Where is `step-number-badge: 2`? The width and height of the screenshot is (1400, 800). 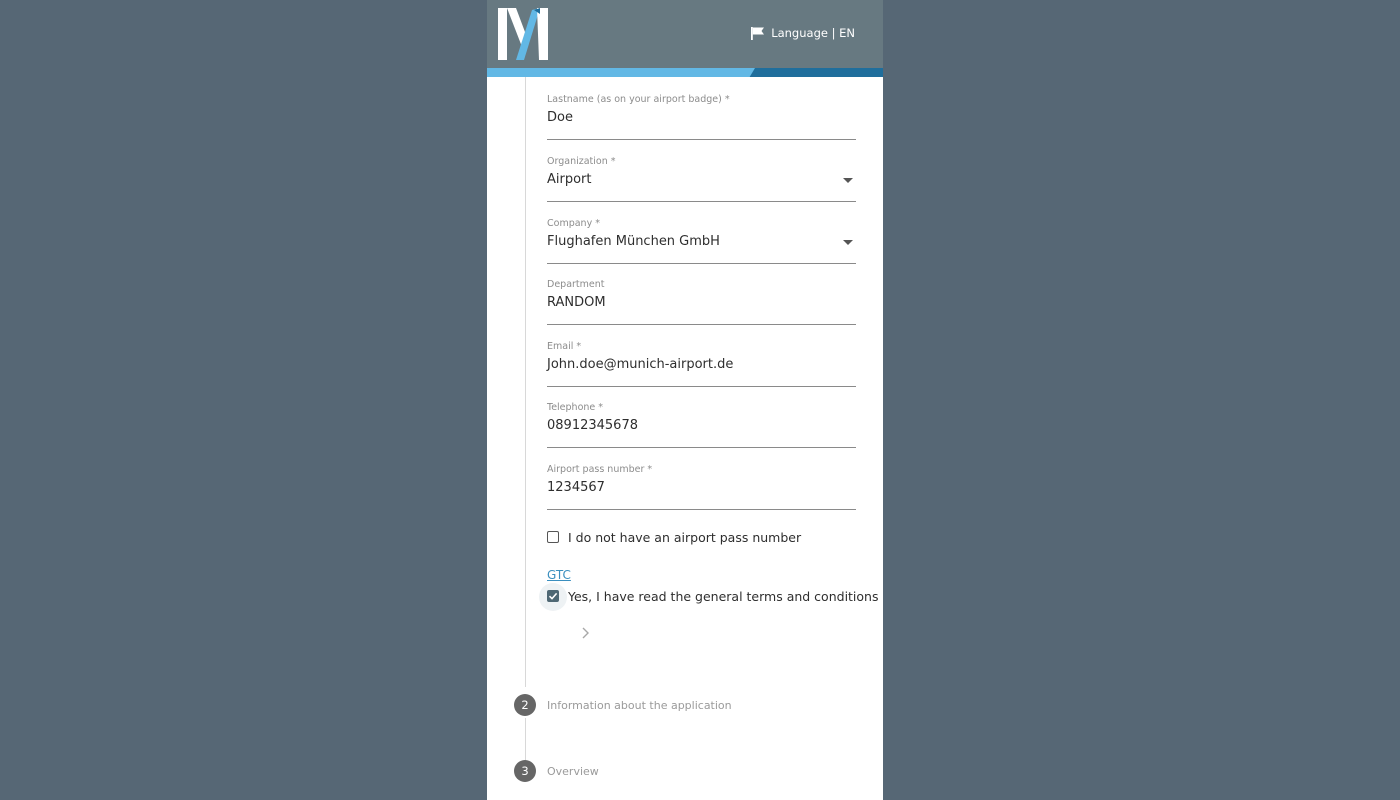 step-number-badge: 2 is located at coordinates (525, 705).